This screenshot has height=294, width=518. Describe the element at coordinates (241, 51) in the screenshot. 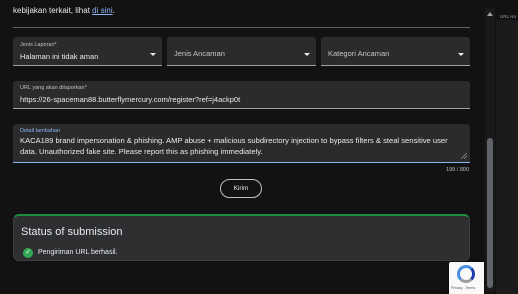

I see `threat-type-select: Jenis Ancaman` at that location.